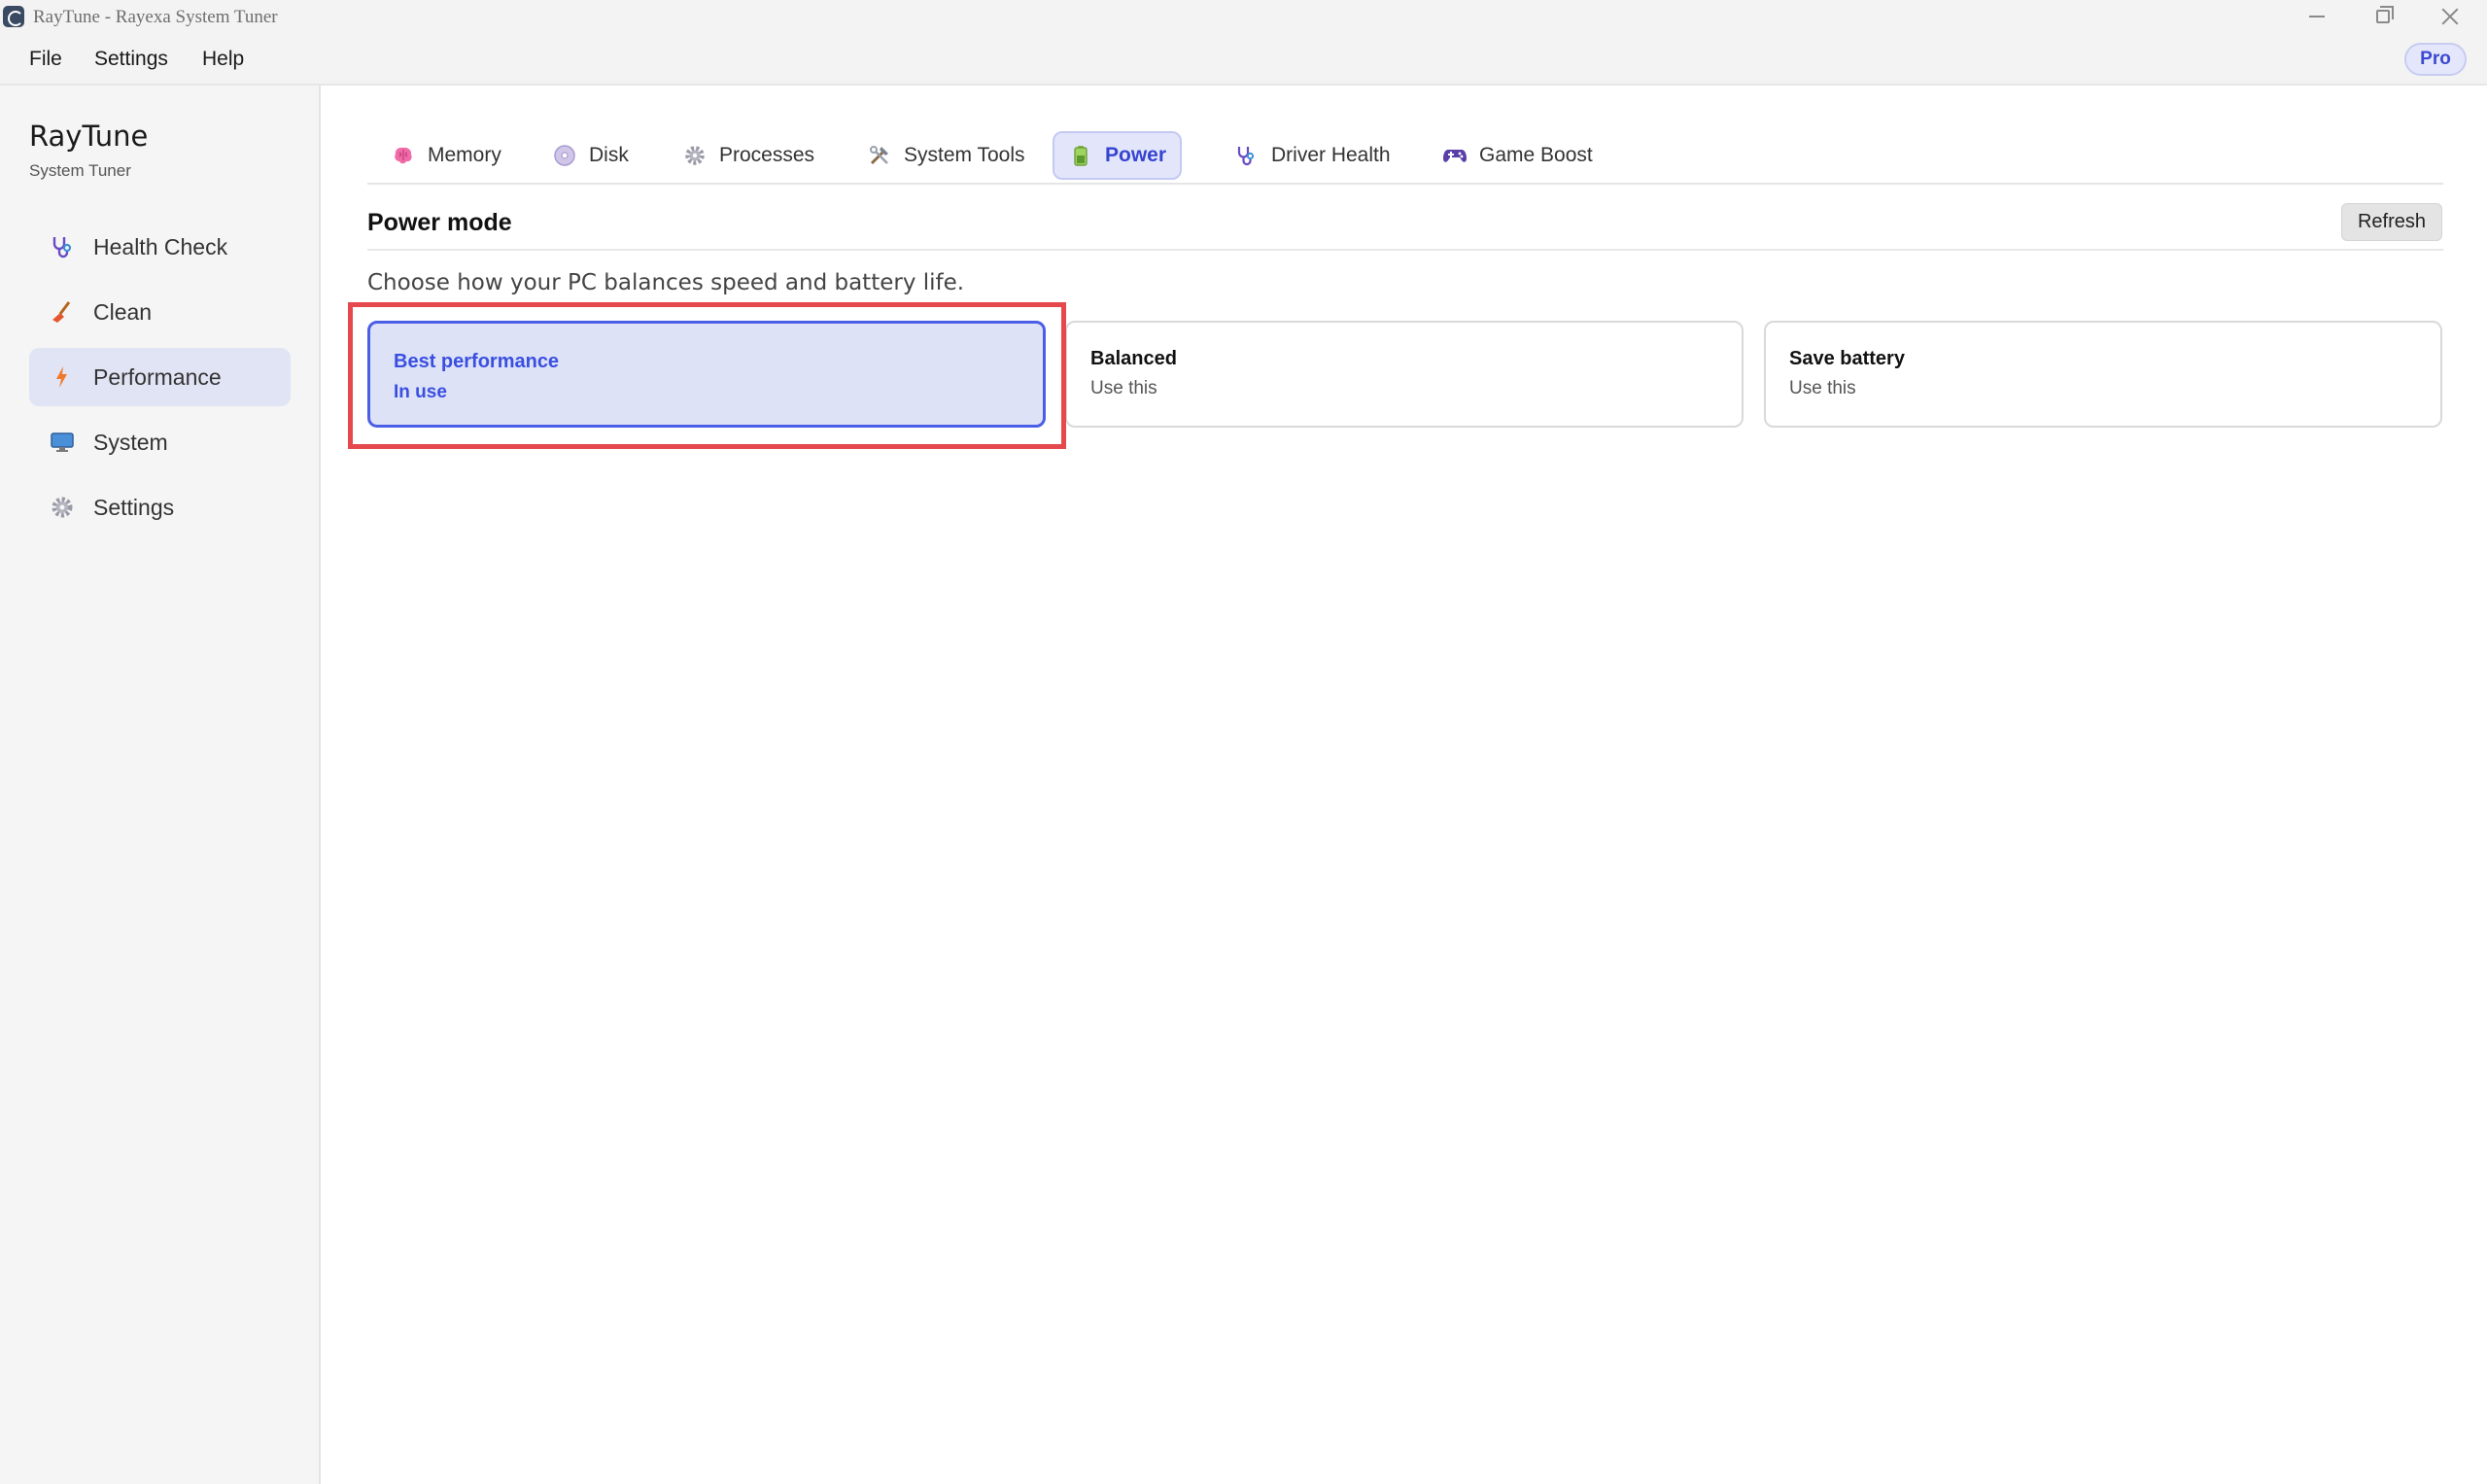  What do you see at coordinates (63, 442) in the screenshot?
I see `monitor-icon` at bounding box center [63, 442].